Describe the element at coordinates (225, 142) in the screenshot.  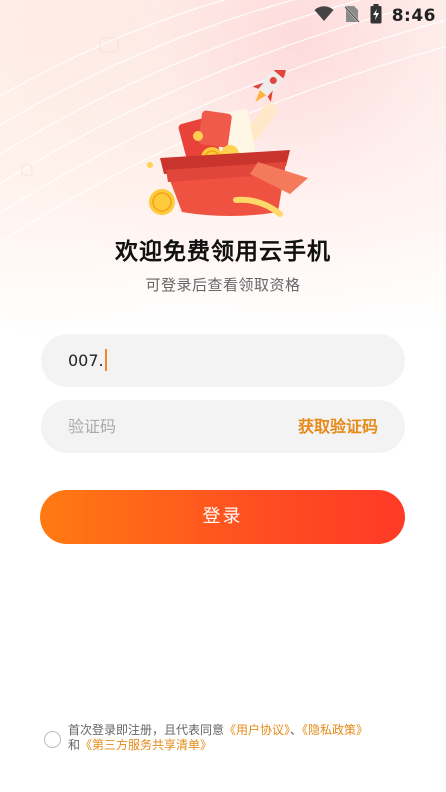
I see `gift-box-illustration` at that location.